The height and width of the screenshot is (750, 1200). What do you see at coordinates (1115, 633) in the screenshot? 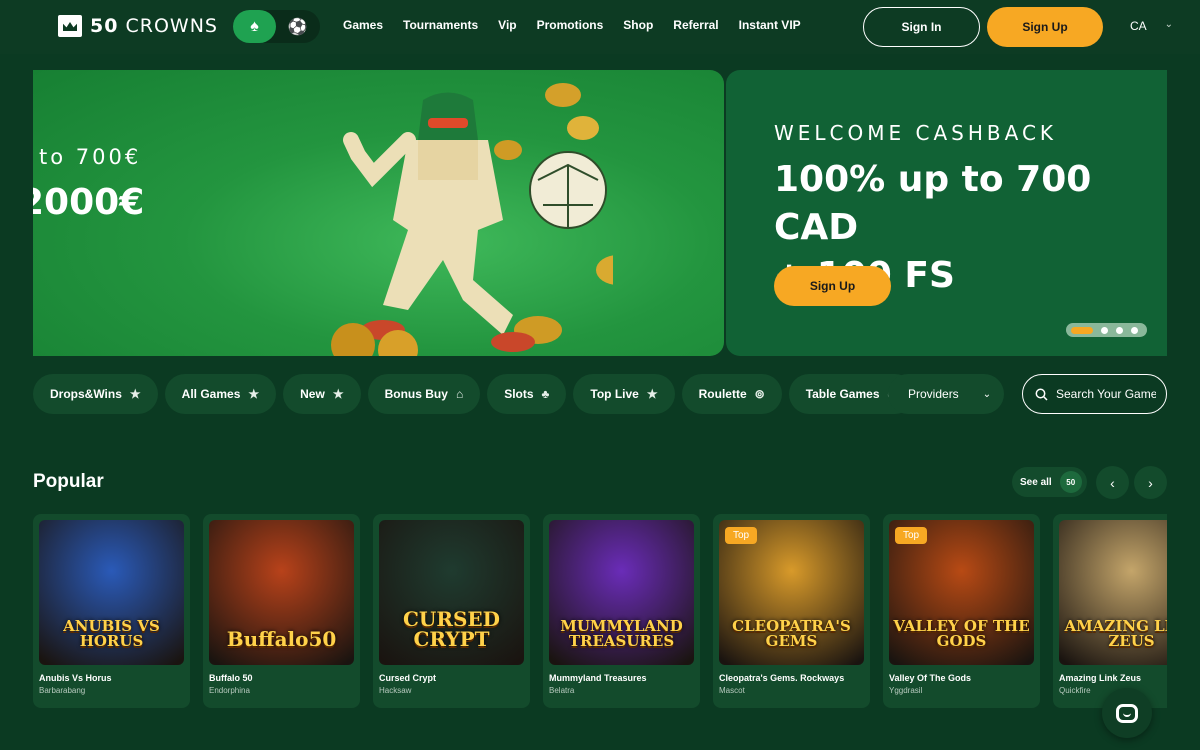
I see `game-logo-text: AMAZING LINK ZEUS` at bounding box center [1115, 633].